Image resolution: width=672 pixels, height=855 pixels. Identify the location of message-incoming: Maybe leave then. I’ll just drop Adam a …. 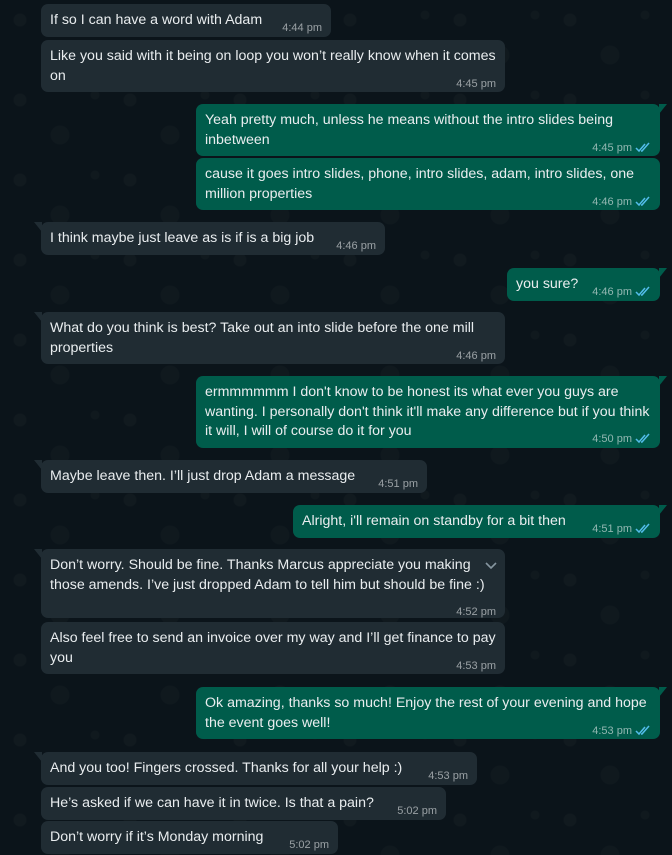
(230, 476).